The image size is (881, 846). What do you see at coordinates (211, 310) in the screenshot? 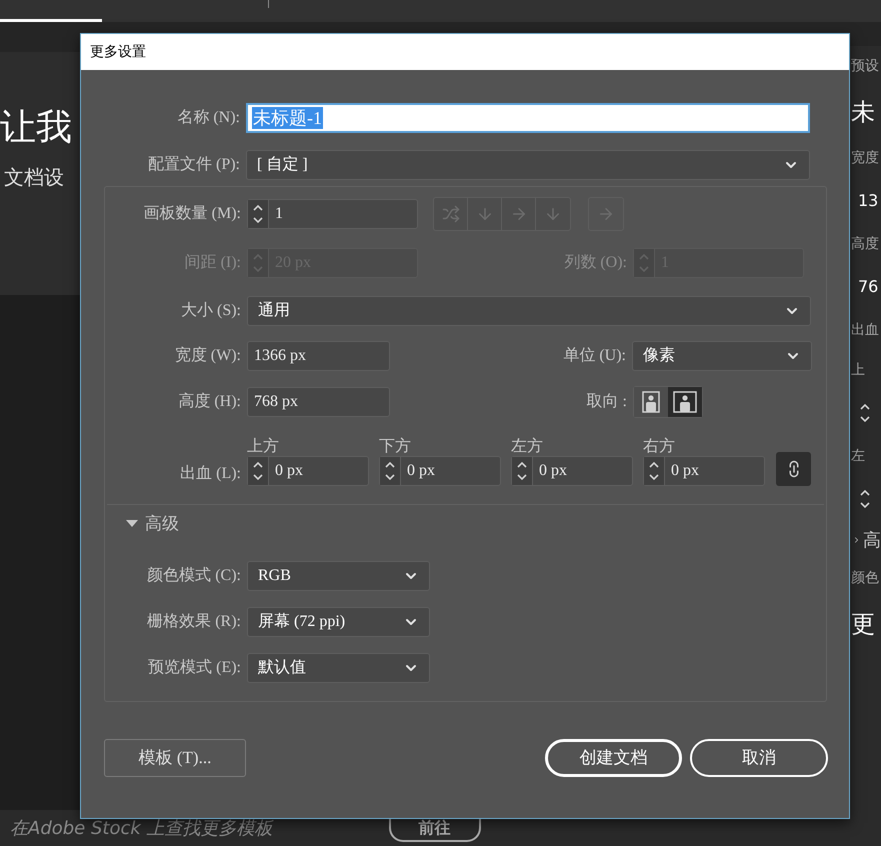
I see `field-label: 大小 (S):` at bounding box center [211, 310].